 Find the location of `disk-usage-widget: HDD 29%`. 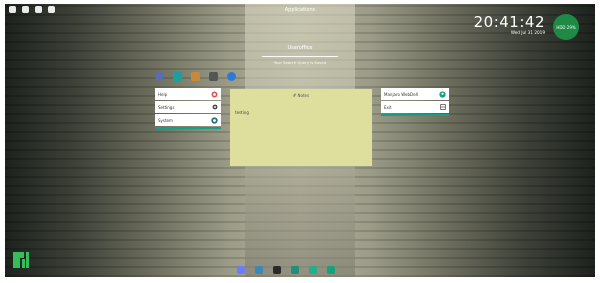

disk-usage-widget: HDD 29% is located at coordinates (566, 27).